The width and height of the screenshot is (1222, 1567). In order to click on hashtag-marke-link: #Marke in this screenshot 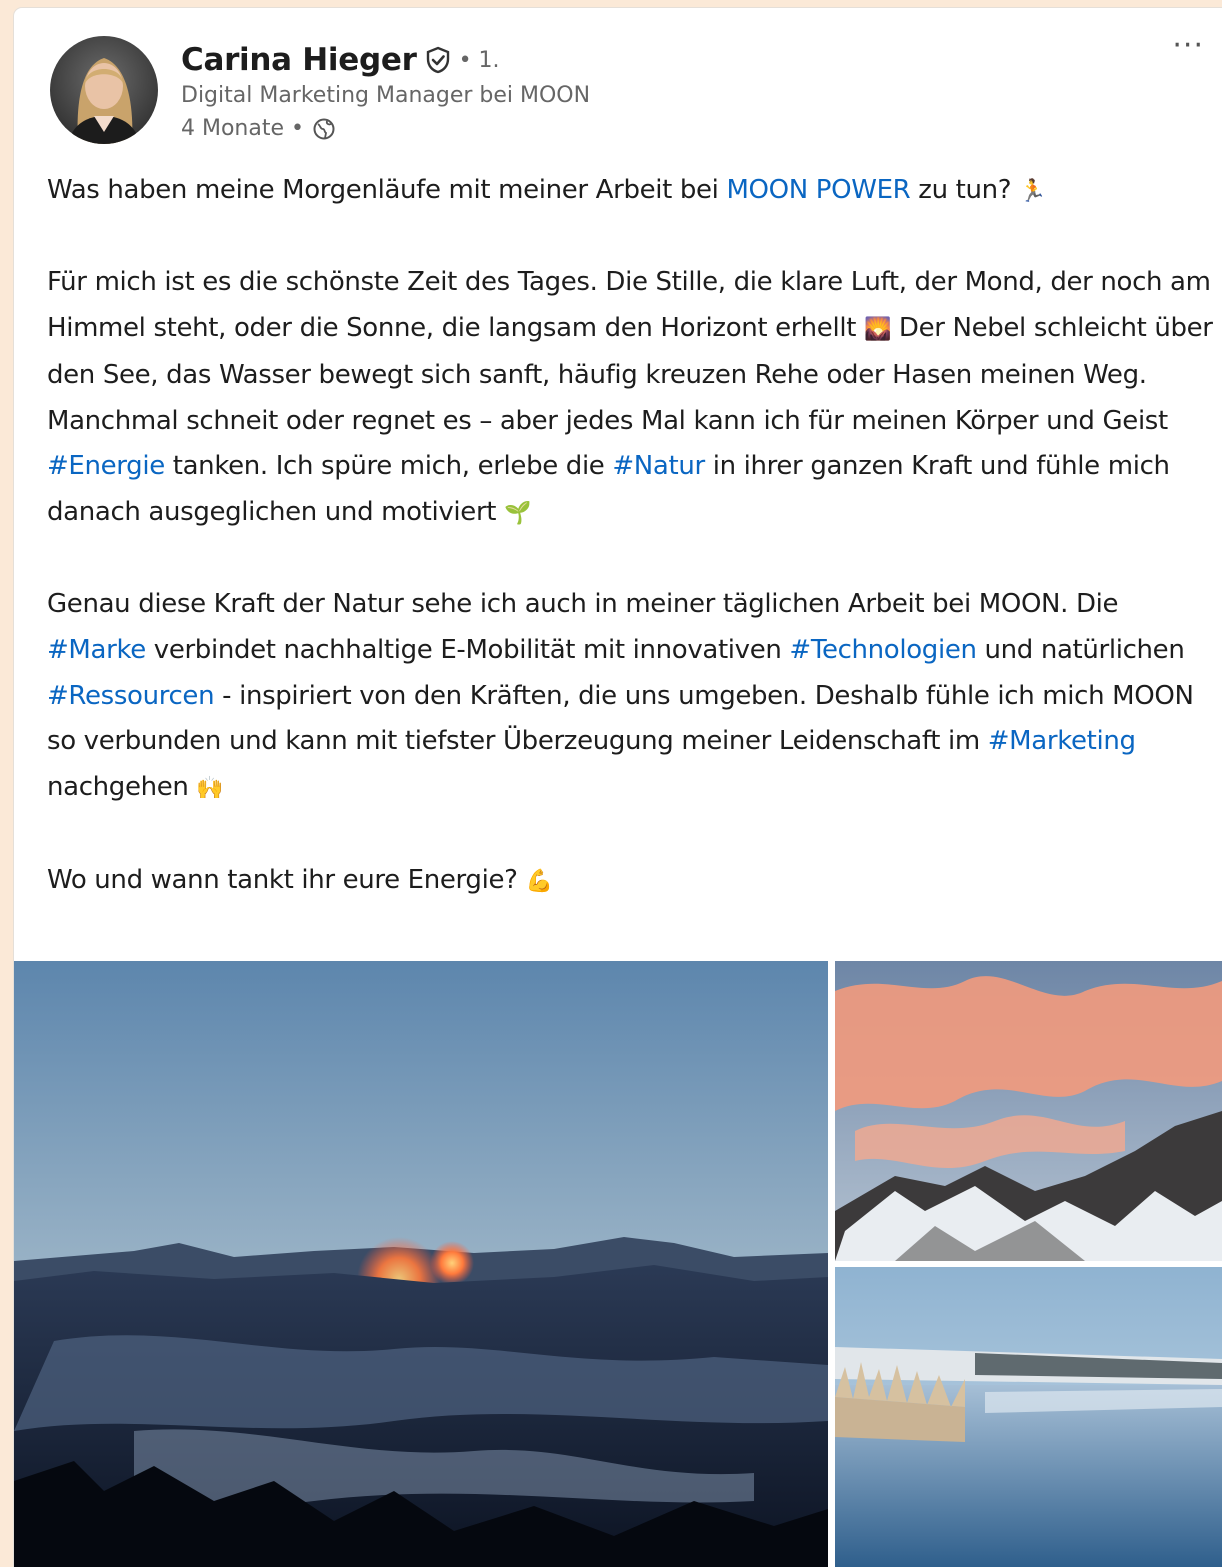, I will do `click(96, 650)`.